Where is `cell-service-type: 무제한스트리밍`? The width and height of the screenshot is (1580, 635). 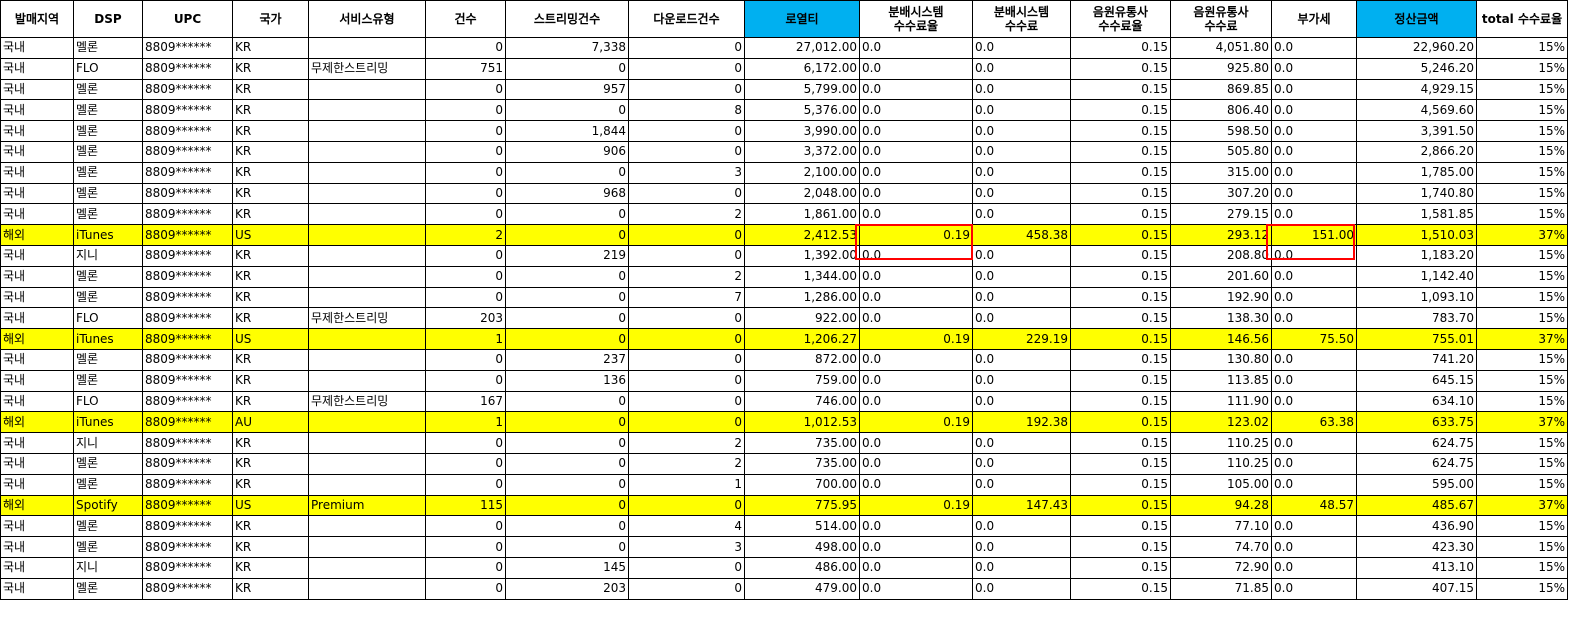
cell-service-type: 무제한스트리밍 is located at coordinates (367, 318).